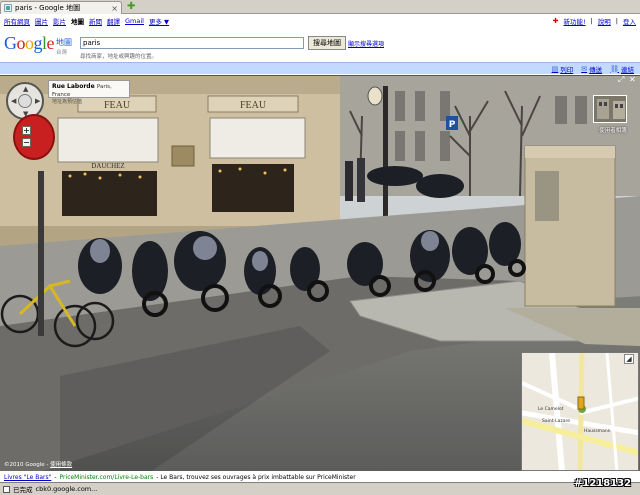  I want to click on product-name: 地圖, so click(64, 42).